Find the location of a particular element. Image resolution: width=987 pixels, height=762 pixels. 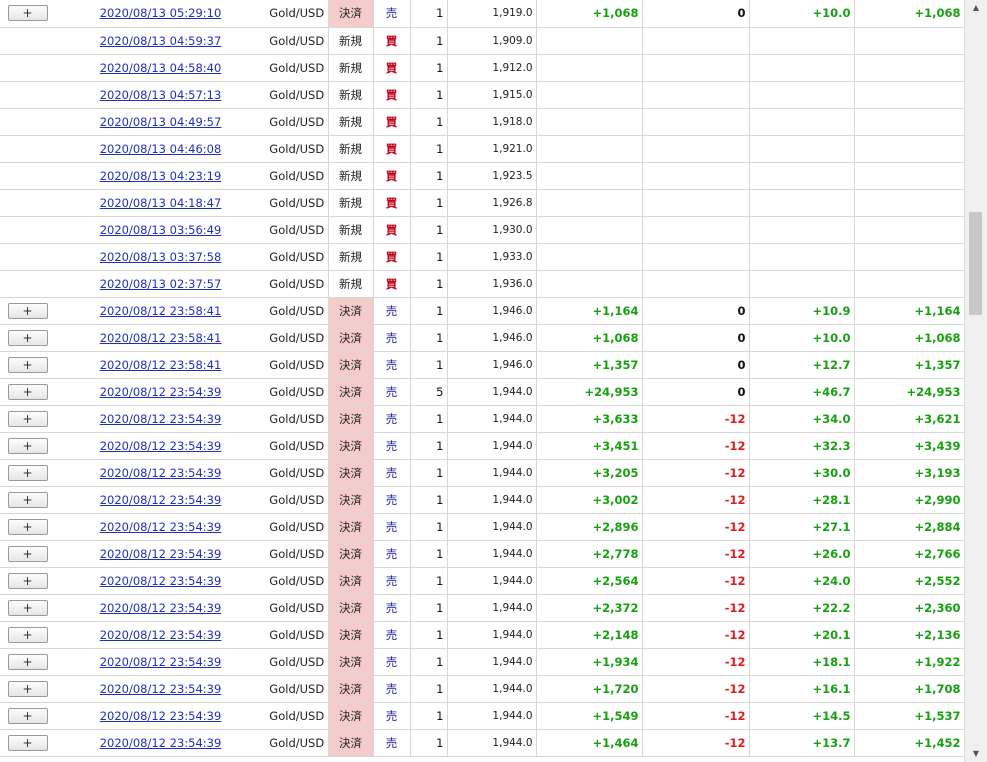

profit-loss-cell: +1,720 is located at coordinates (589, 689).